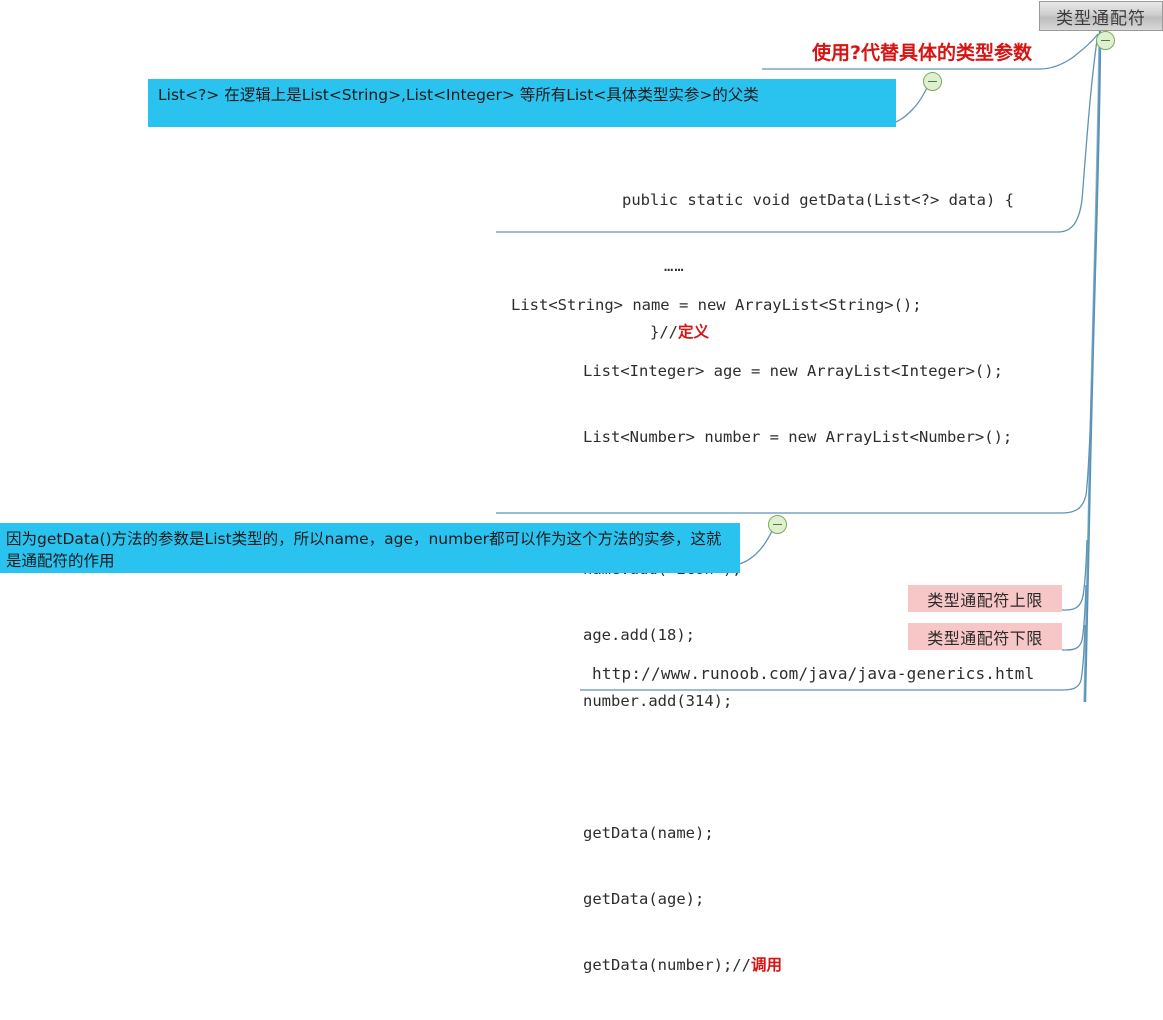 The image size is (1163, 1020). What do you see at coordinates (648, 833) in the screenshot?
I see `code-line: getData(name);` at bounding box center [648, 833].